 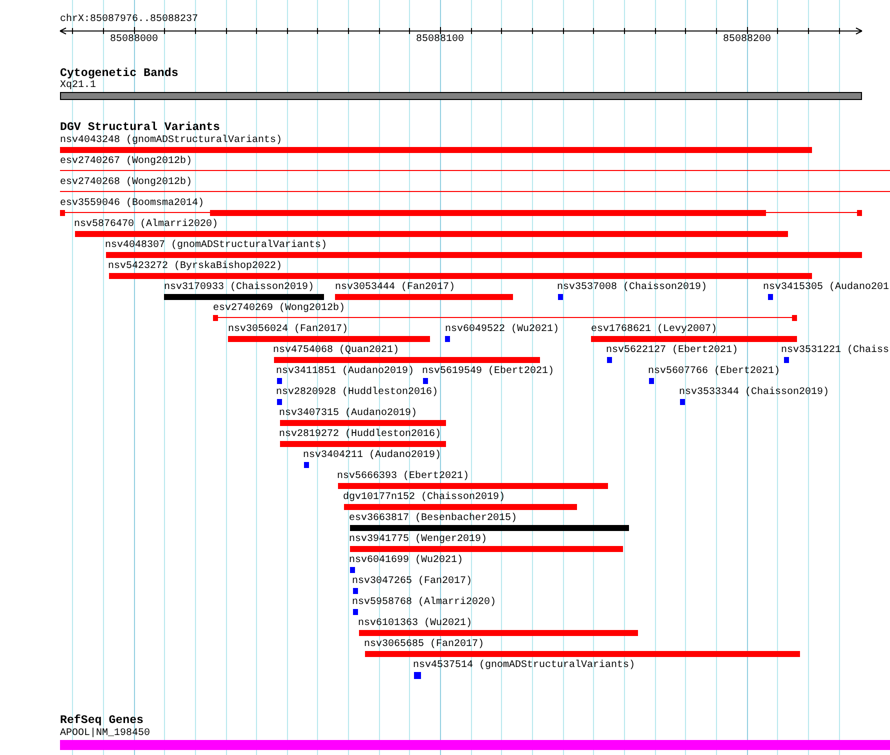 I want to click on feature-label: nsv3411851 (Audano2019), so click(x=345, y=371).